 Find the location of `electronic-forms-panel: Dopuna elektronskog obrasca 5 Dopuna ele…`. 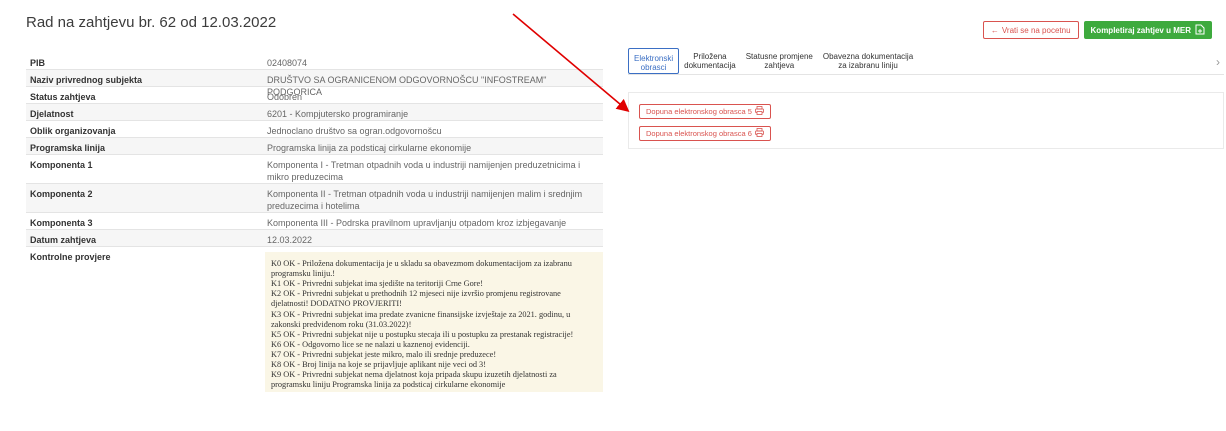

electronic-forms-panel: Dopuna elektronskog obrasca 5 Dopuna ele… is located at coordinates (926, 120).